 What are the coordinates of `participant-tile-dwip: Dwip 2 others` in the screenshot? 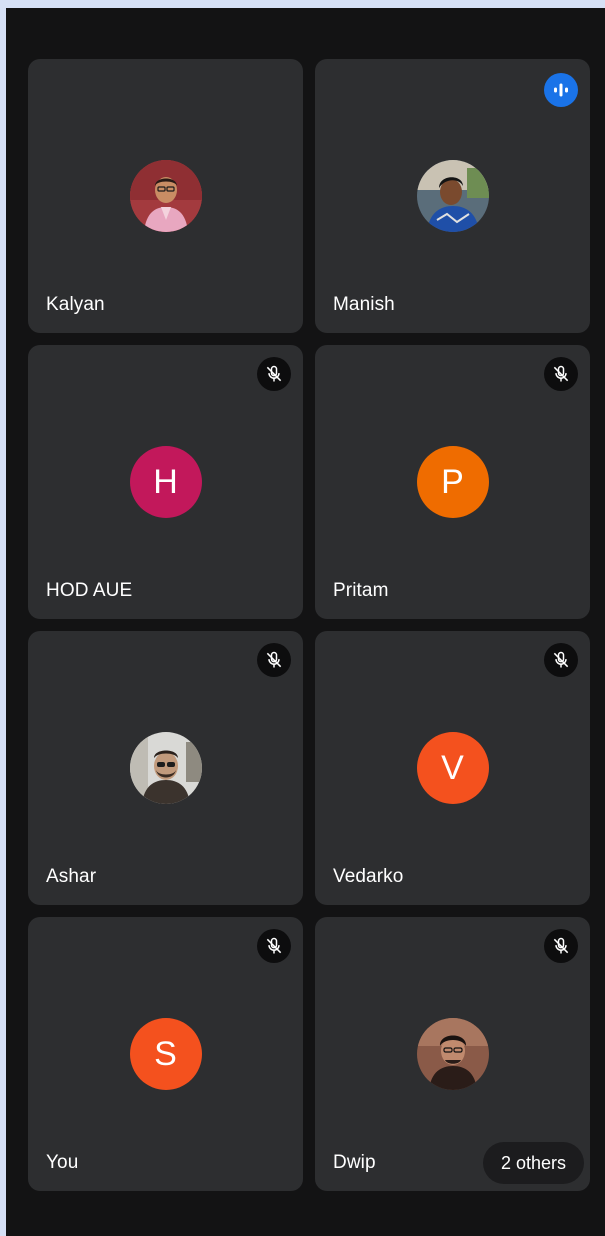 It's located at (452, 1054).